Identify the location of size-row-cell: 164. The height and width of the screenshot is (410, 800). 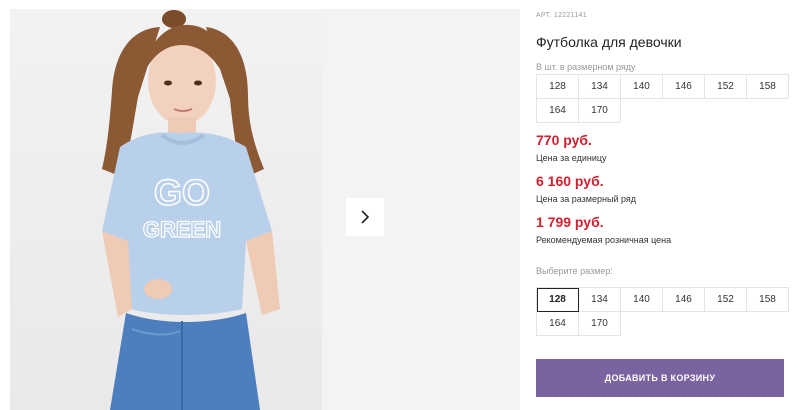
(558, 111).